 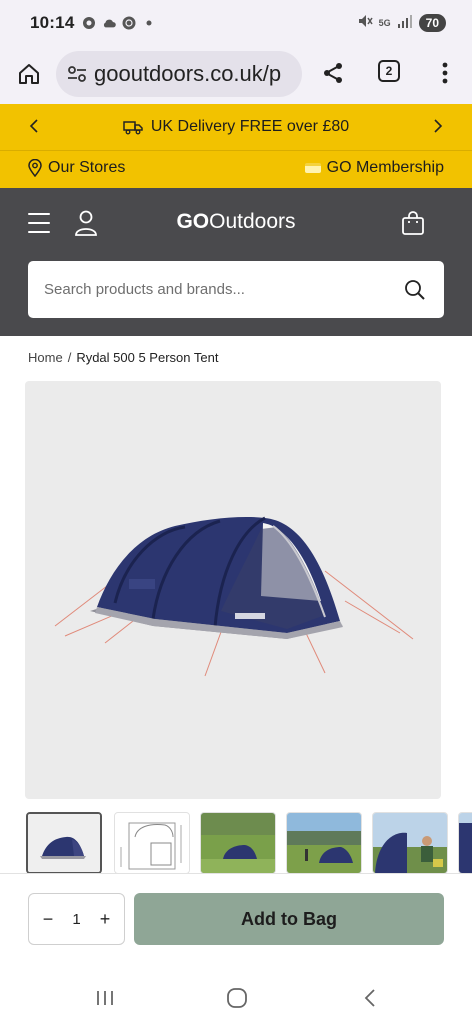 What do you see at coordinates (413, 223) in the screenshot?
I see `shopping-bag-icon` at bounding box center [413, 223].